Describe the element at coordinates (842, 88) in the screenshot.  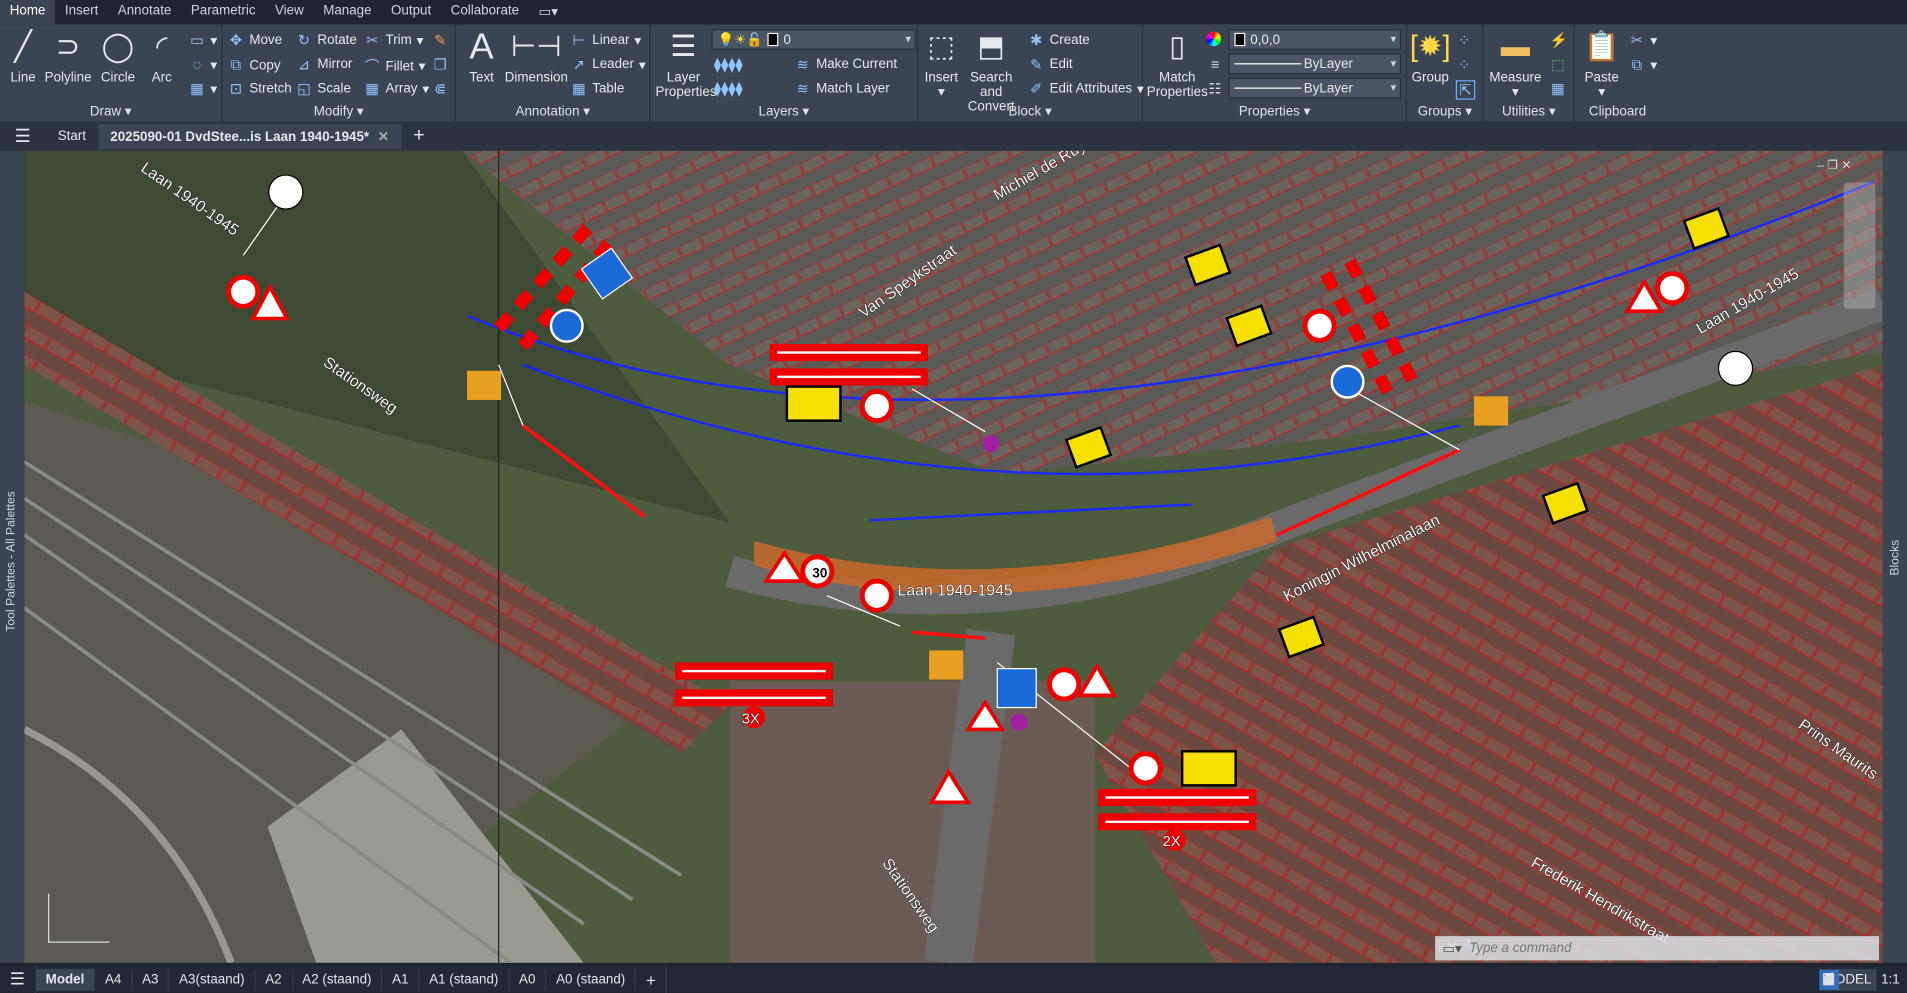
I see `match-layer-button: ≋ Match Layer` at that location.